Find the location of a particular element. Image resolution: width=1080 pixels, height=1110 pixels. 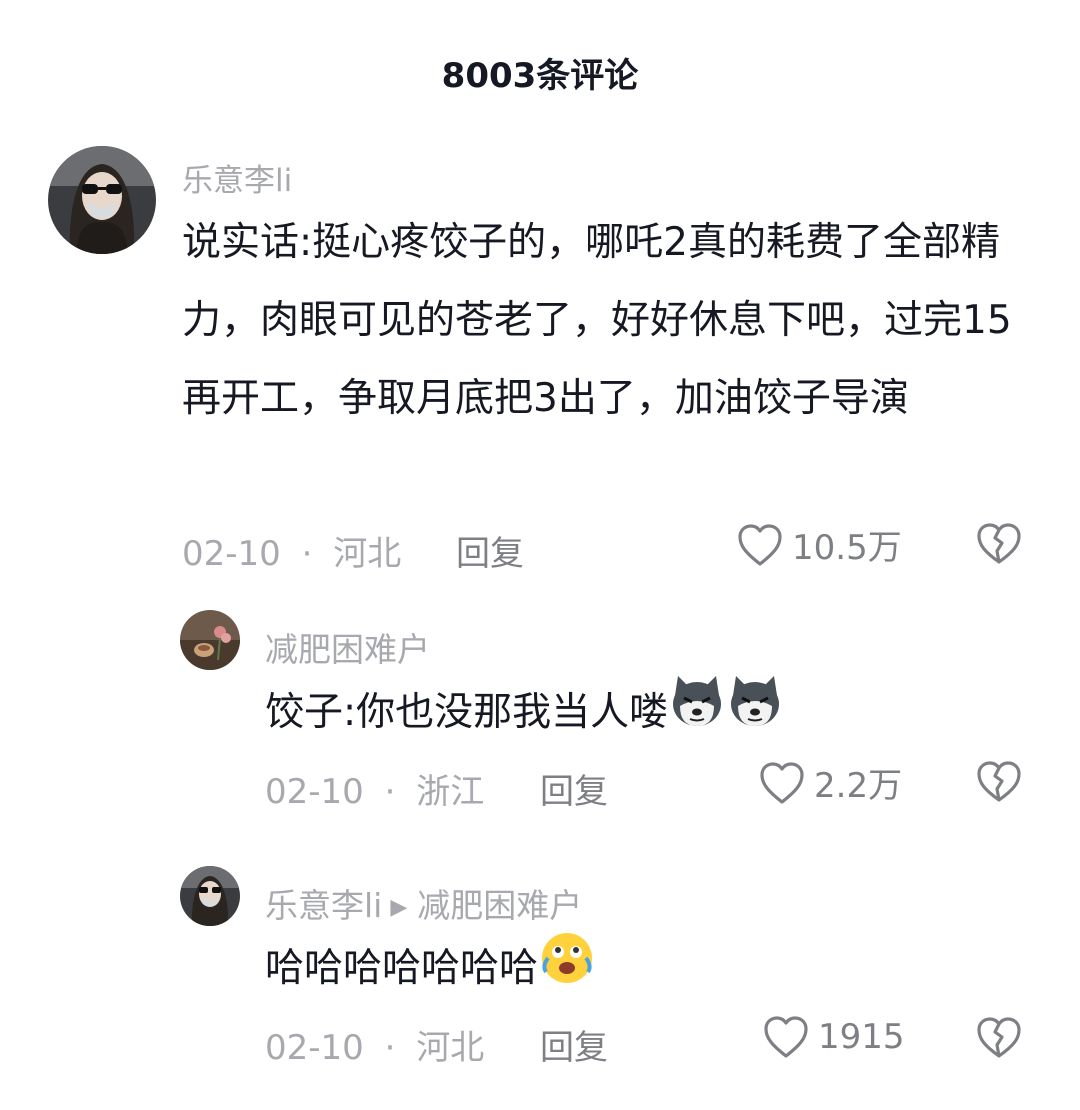

like-count: 2.2万 is located at coordinates (858, 786).